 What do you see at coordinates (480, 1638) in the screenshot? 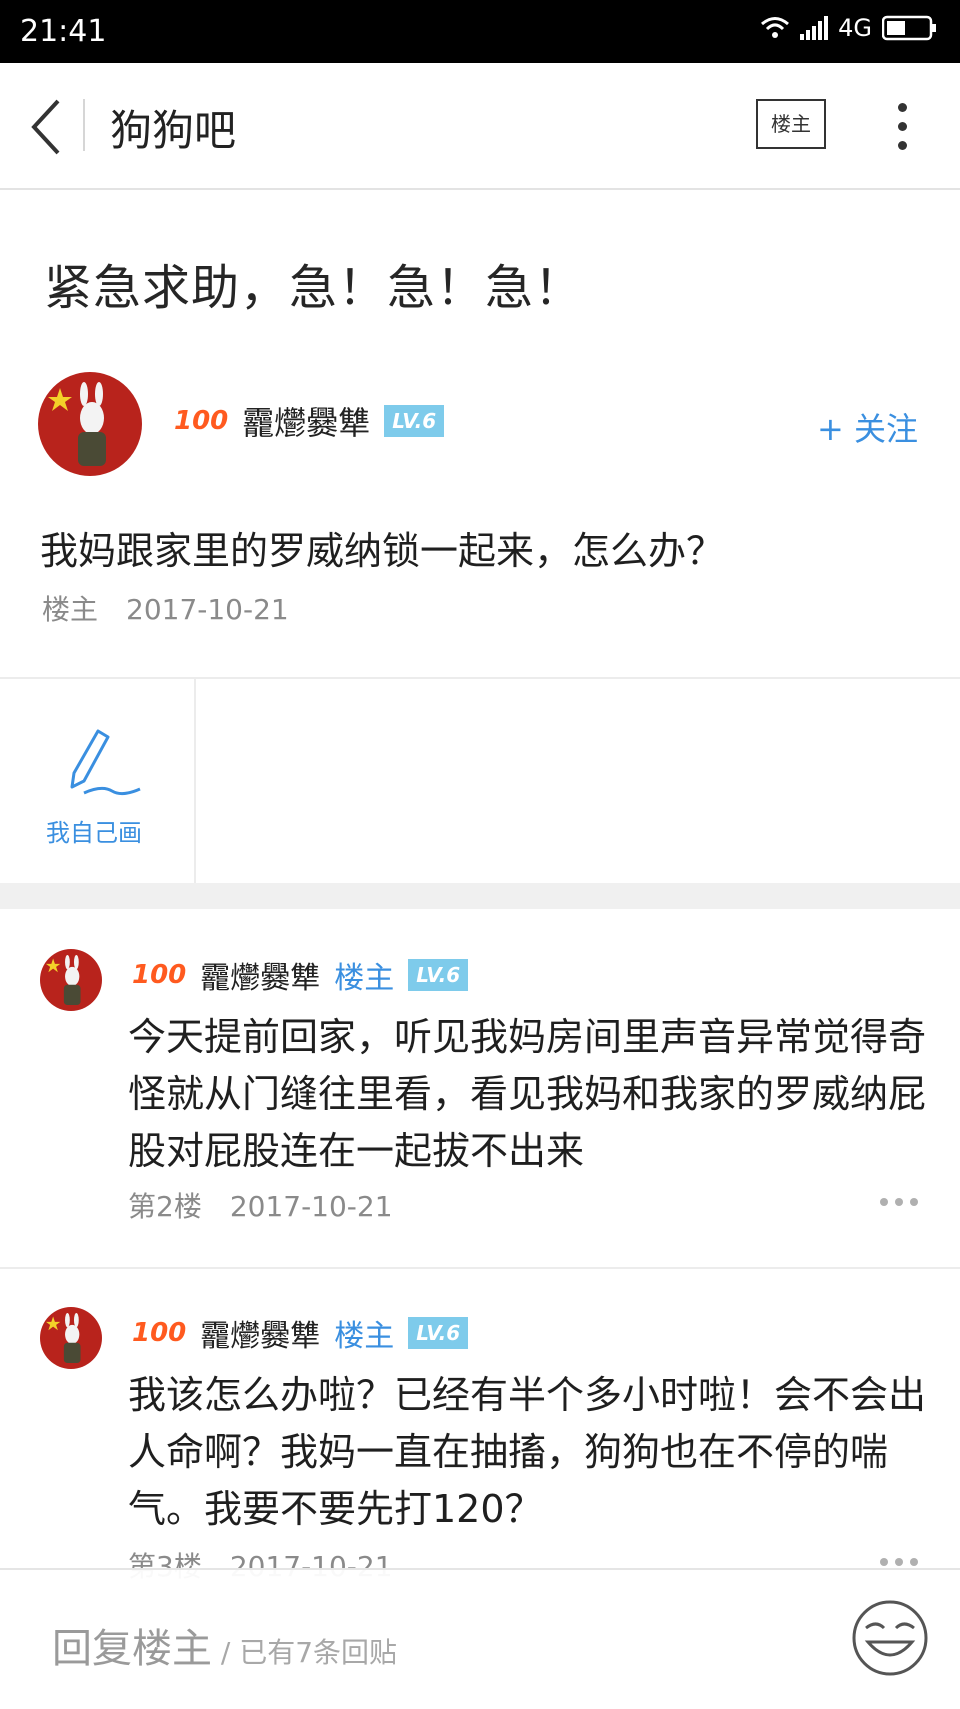
I see `reply-bar: 回复楼主 / 已有7条回贴` at bounding box center [480, 1638].